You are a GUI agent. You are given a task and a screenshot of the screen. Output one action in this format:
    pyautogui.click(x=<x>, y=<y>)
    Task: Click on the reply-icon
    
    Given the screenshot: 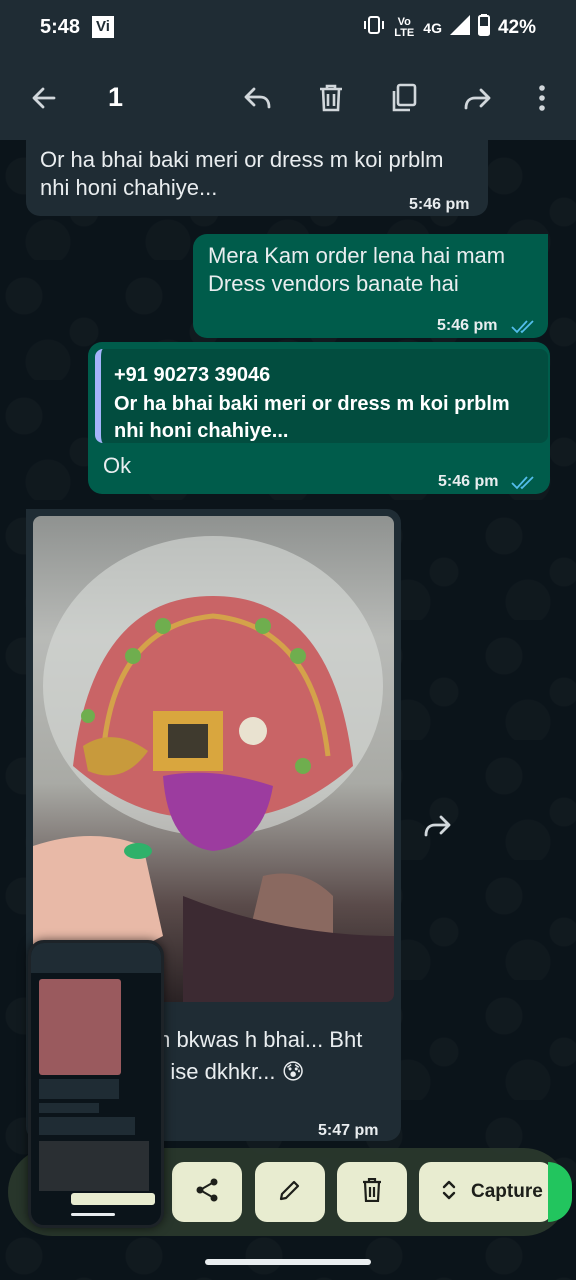 What is the action you would take?
    pyautogui.click(x=258, y=98)
    